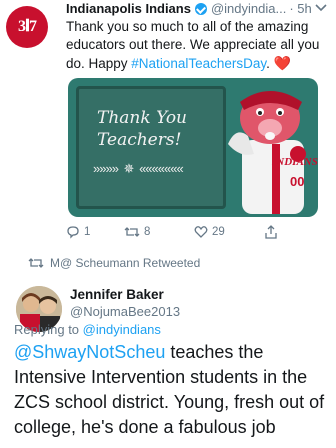 This screenshot has height=448, width=336. I want to click on replying-prefix: Replying to, so click(48, 329).